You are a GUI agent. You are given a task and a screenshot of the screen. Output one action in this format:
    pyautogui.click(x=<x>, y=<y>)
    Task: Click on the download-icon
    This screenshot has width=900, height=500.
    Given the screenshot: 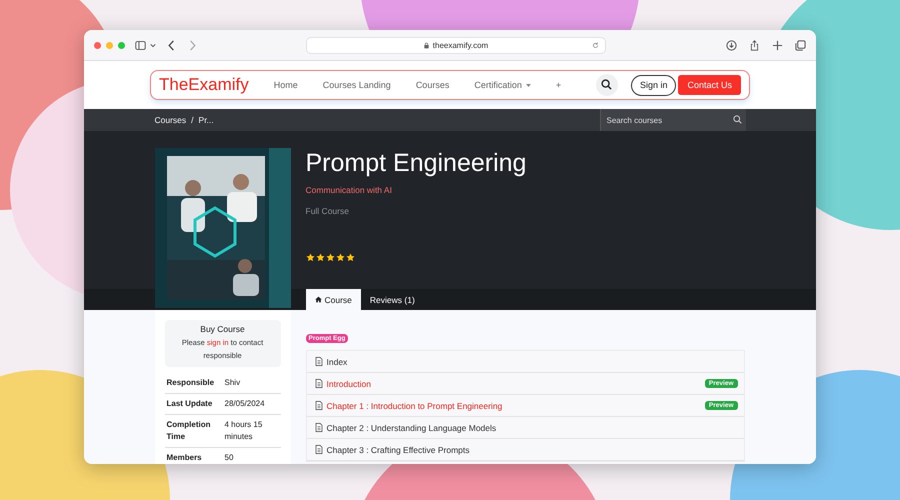 What is the action you would take?
    pyautogui.click(x=731, y=45)
    